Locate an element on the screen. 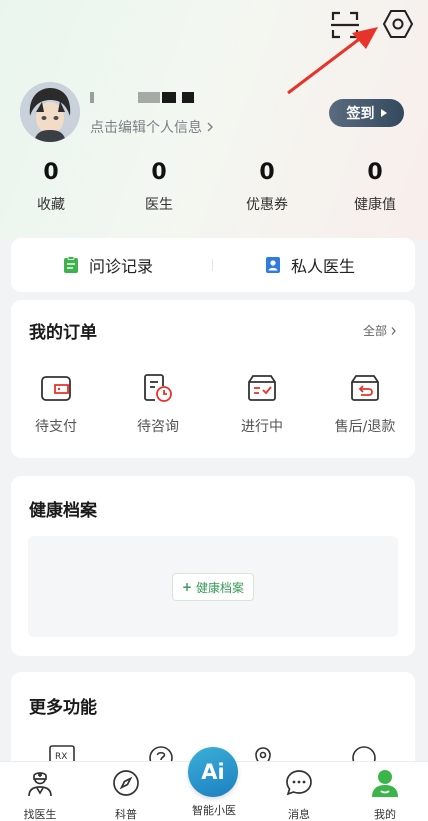 The image size is (428, 821). hexagon-gear-icon is located at coordinates (398, 24).